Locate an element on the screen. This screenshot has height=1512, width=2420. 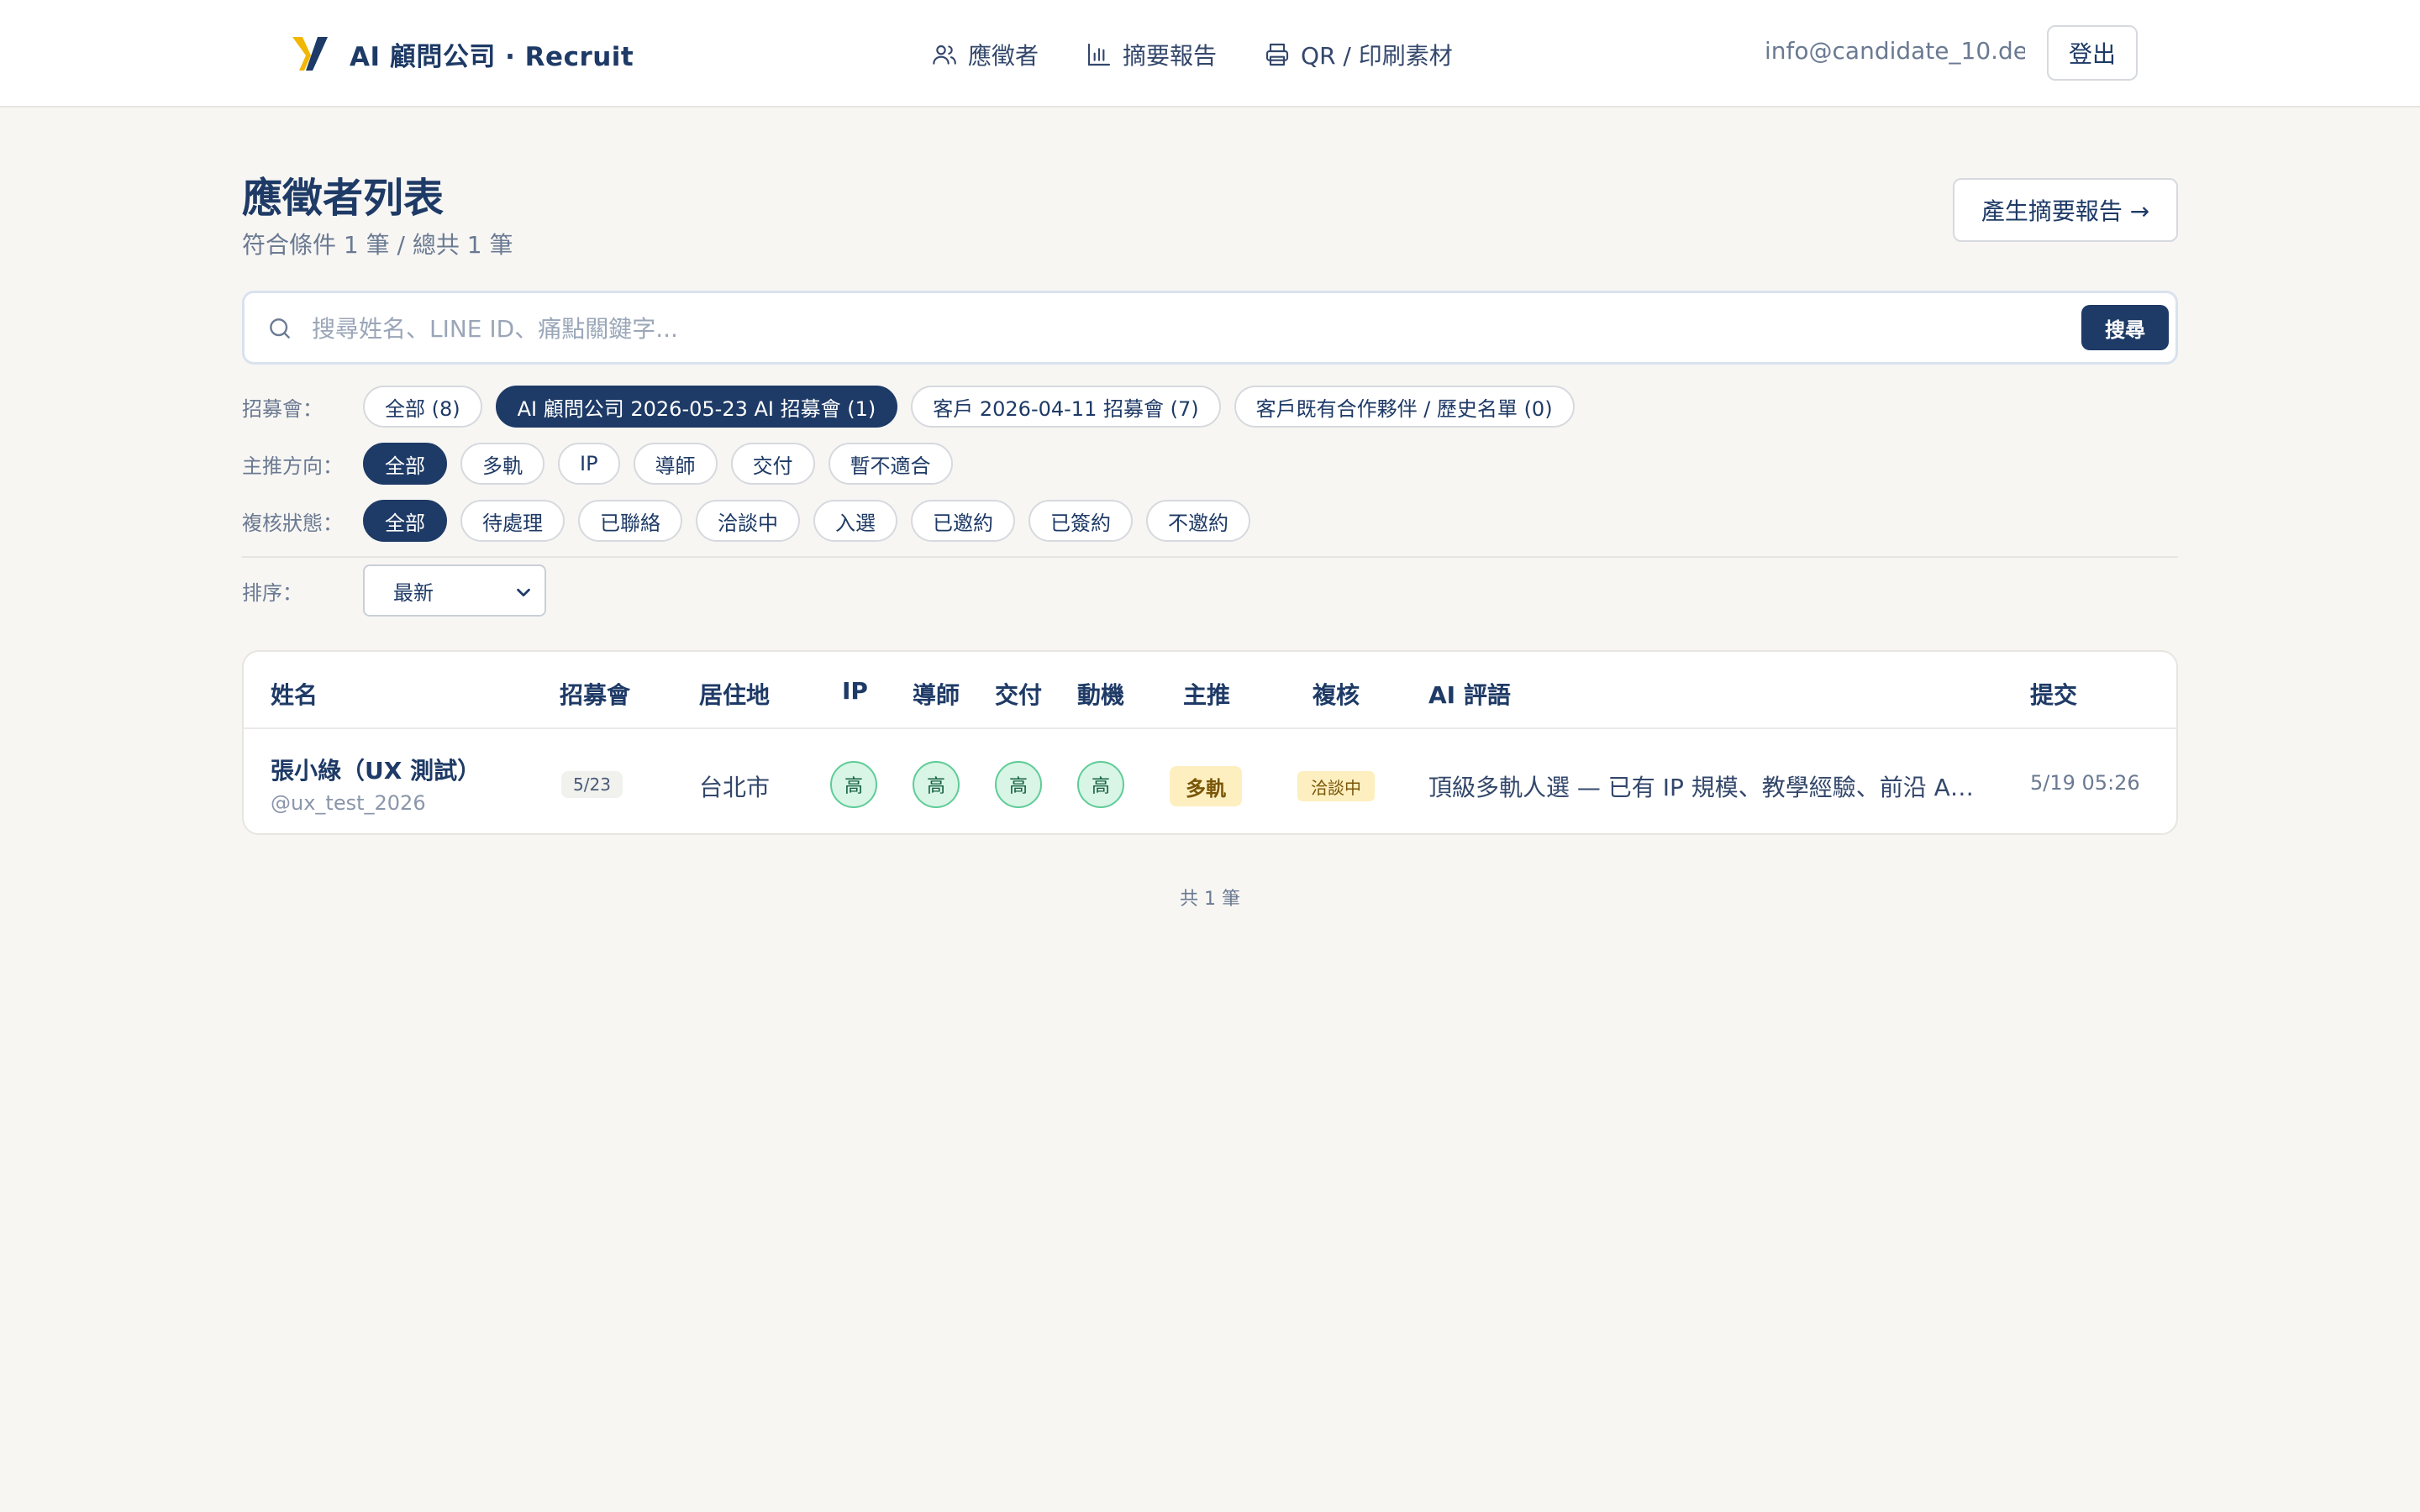
col-location: 居住地 is located at coordinates (734, 694).